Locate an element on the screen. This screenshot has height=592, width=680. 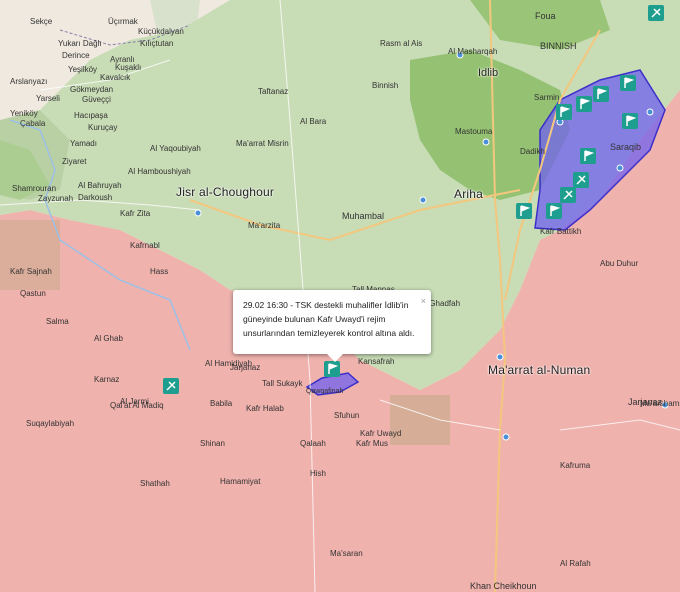
village-label: Abu Duhur is located at coordinates (619, 263).